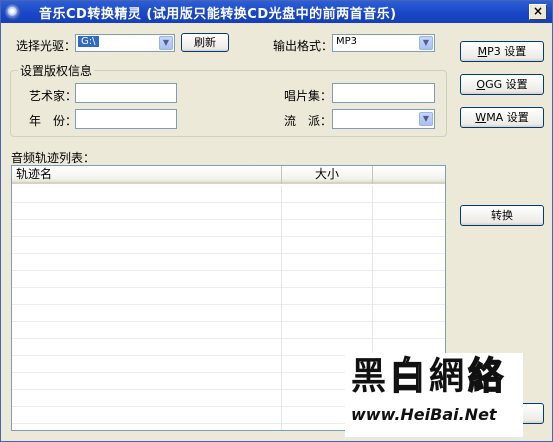 The image size is (553, 442). I want to click on output-format-select: MP3 ▼, so click(383, 43).